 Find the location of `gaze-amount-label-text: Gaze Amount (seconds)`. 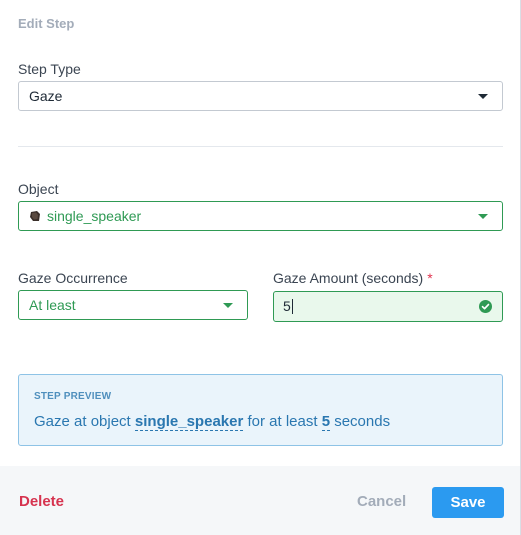

gaze-amount-label-text: Gaze Amount (seconds) is located at coordinates (348, 278).